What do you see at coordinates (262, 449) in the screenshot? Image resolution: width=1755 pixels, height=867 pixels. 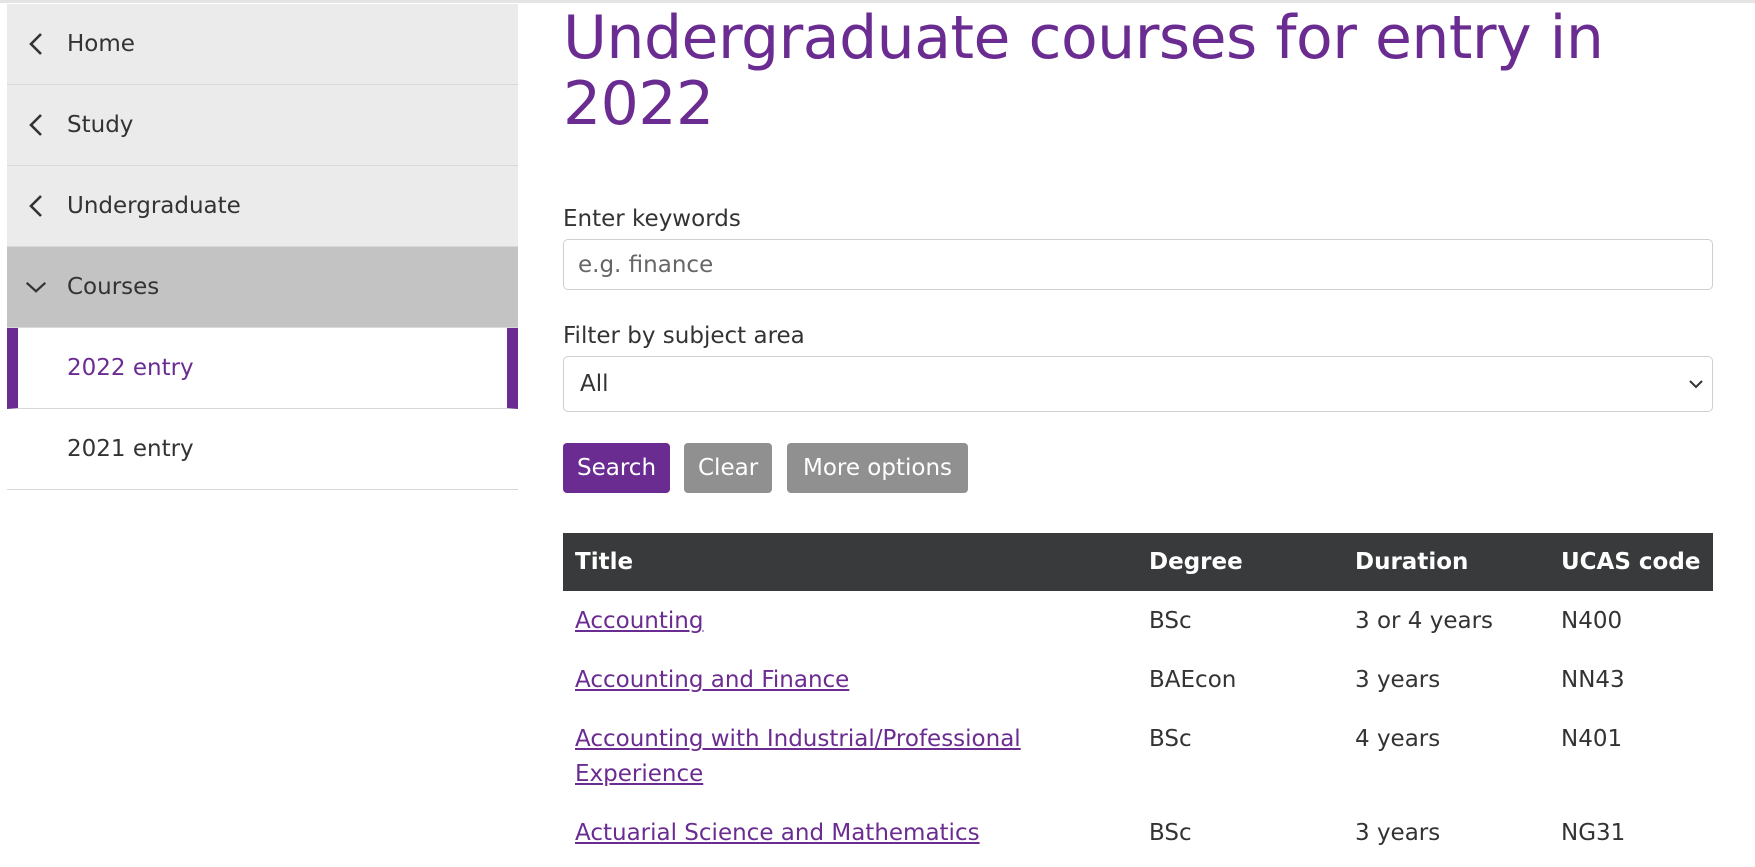 I see `sidebar-item-2021-entry: 2021 entry` at bounding box center [262, 449].